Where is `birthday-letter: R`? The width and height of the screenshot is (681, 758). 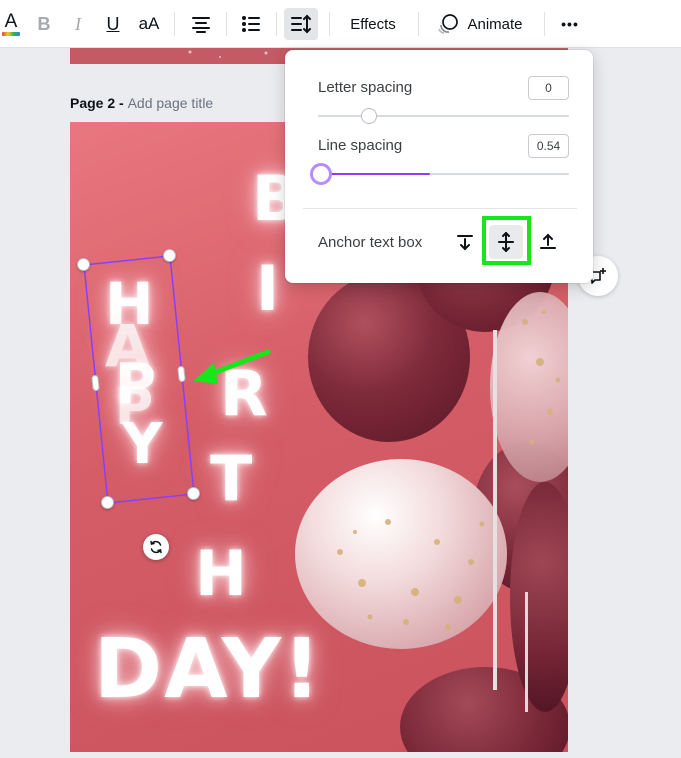
birthday-letter: R is located at coordinates (244, 393).